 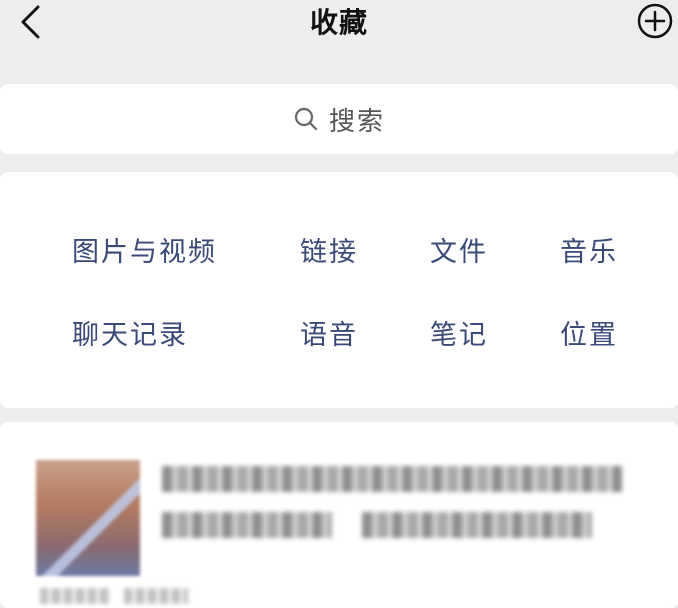 What do you see at coordinates (88, 518) in the screenshot?
I see `favorite-thumbnail` at bounding box center [88, 518].